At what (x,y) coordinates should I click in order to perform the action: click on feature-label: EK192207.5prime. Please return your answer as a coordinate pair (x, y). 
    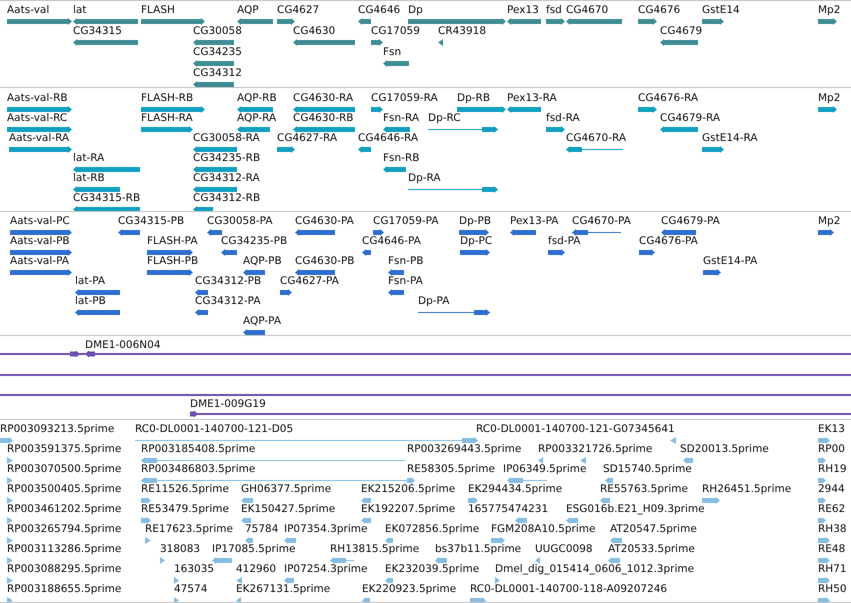
    Looking at the image, I should click on (408, 509).